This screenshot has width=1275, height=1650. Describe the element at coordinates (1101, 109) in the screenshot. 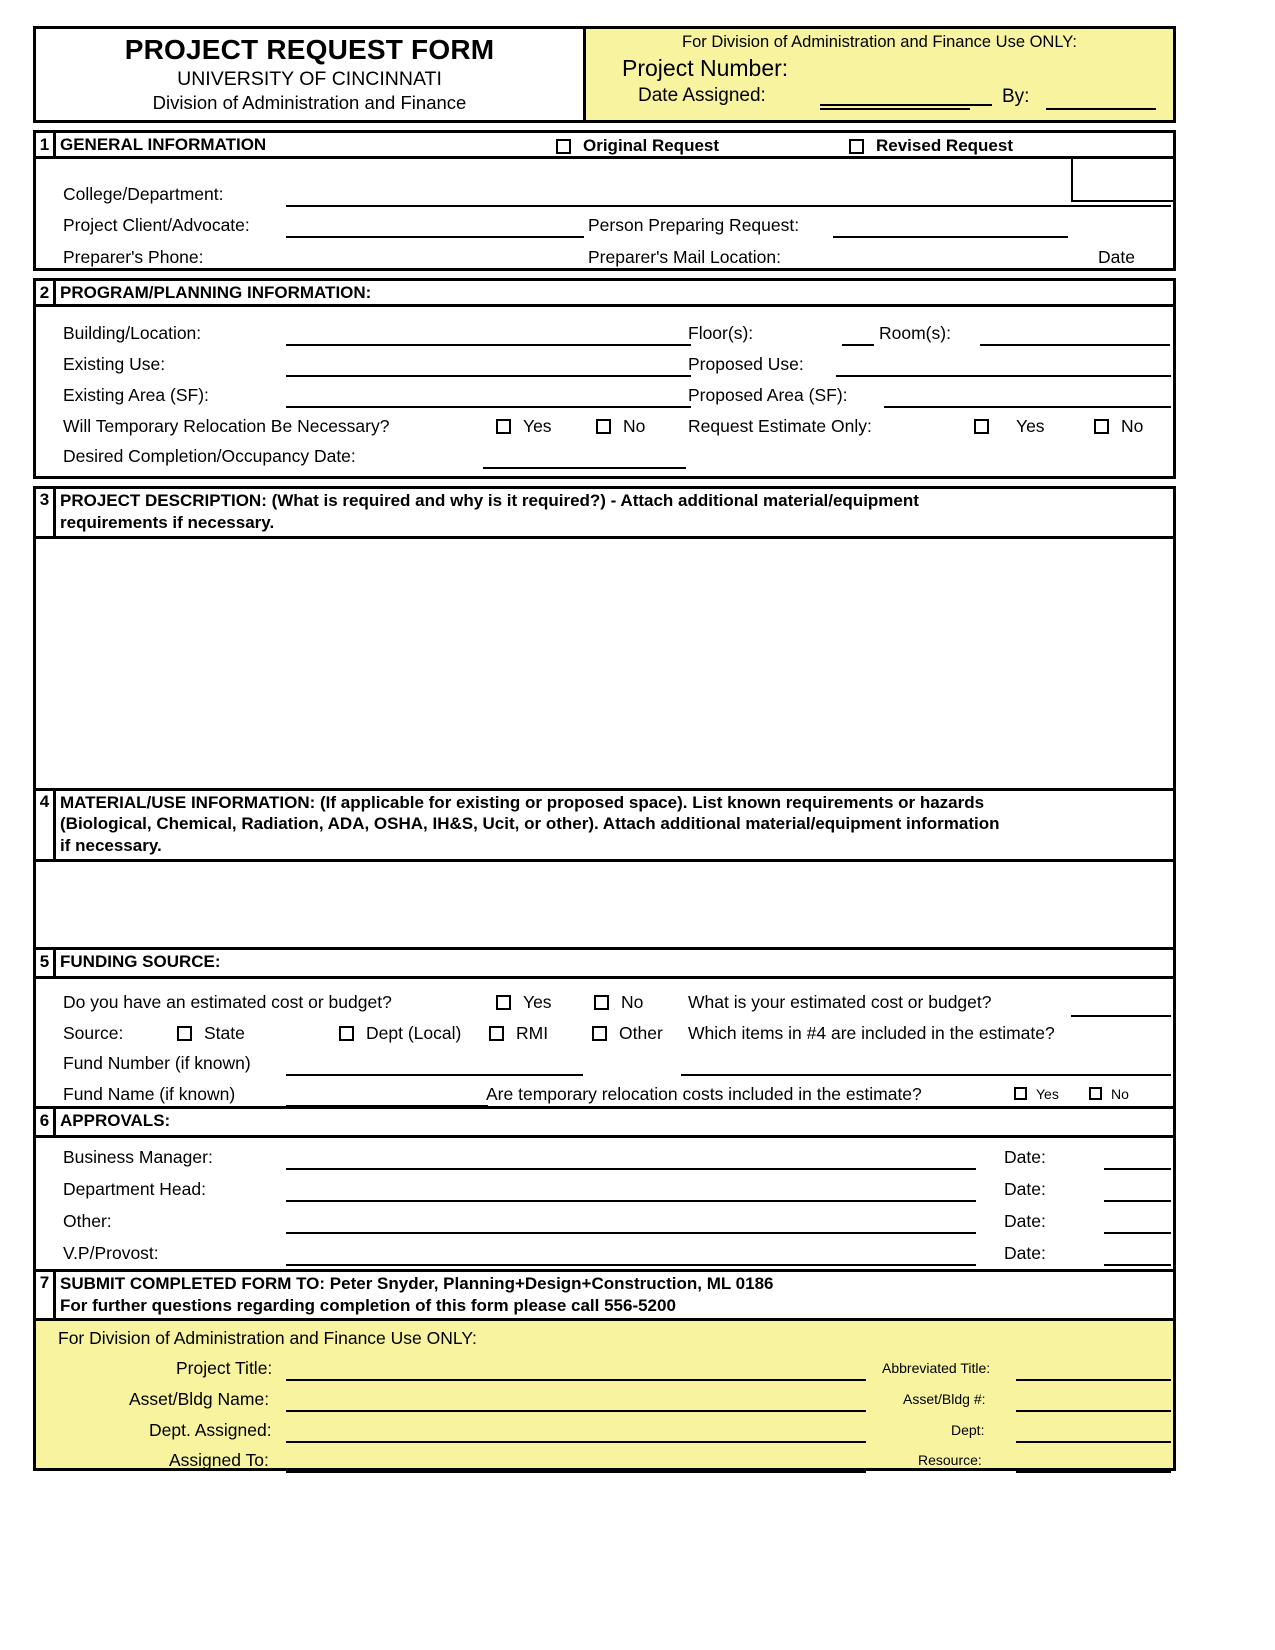

I see `assigned-by-field` at that location.